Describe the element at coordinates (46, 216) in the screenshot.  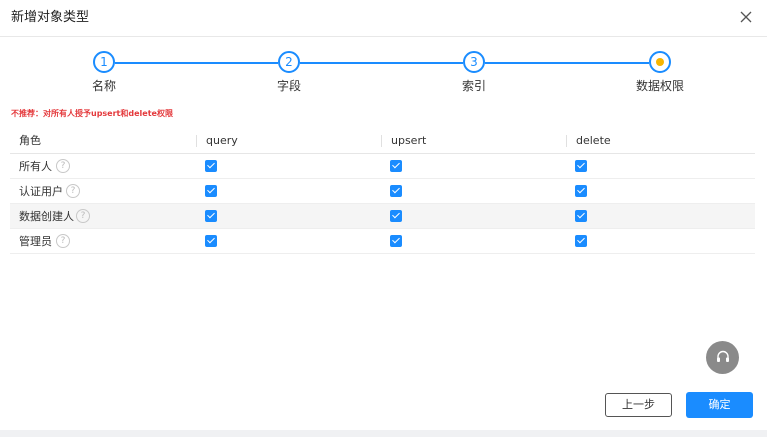
I see `role-name: 数据创建人` at that location.